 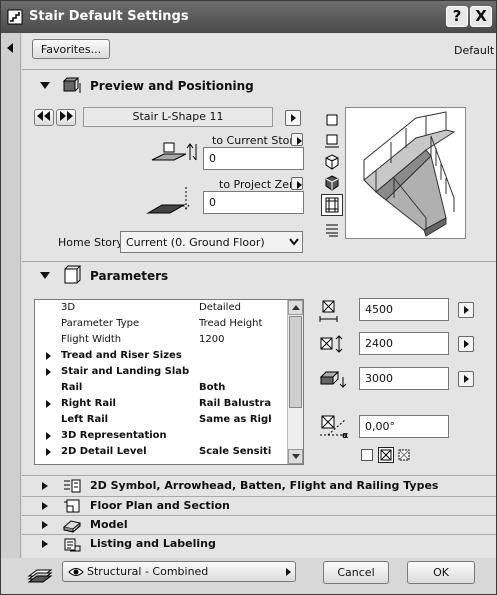 What do you see at coordinates (109, 524) in the screenshot?
I see `section-title: Model` at bounding box center [109, 524].